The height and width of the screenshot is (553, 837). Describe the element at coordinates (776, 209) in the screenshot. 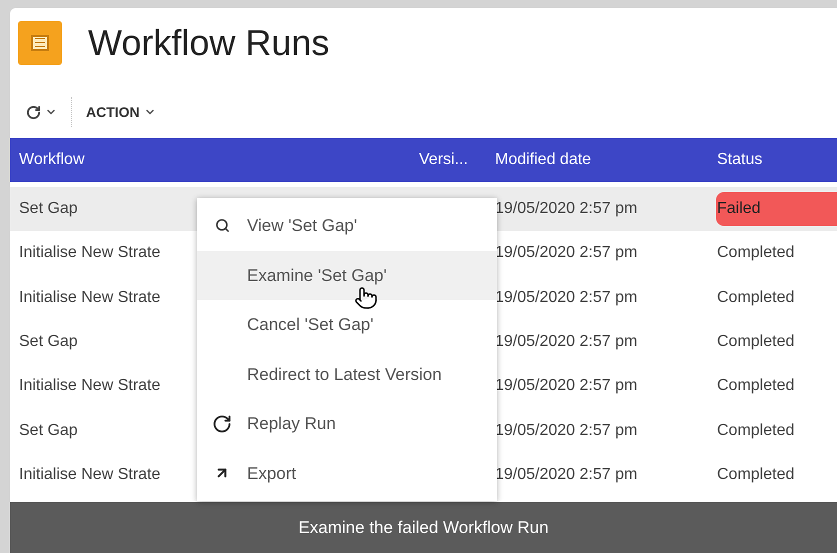

I see `status-badge: Failed` at that location.